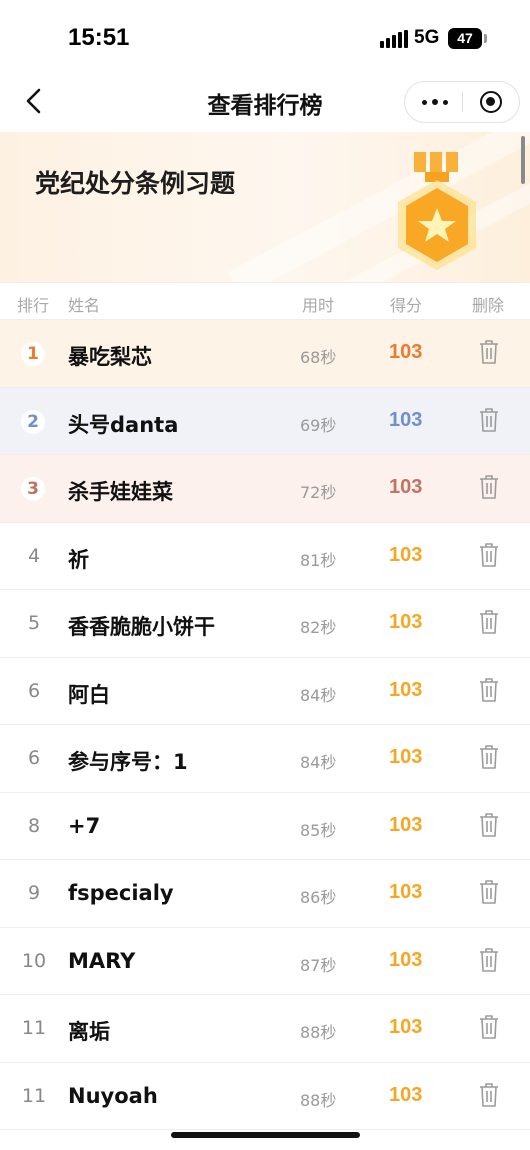  What do you see at coordinates (318, 897) in the screenshot?
I see `time-used: 86秒` at bounding box center [318, 897].